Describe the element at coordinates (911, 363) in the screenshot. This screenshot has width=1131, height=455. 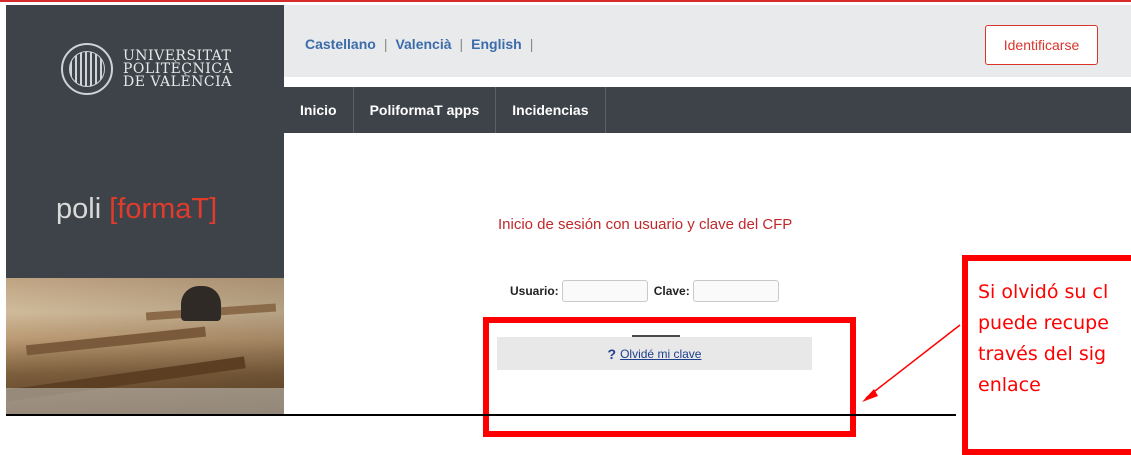
I see `annotation-arrow` at that location.